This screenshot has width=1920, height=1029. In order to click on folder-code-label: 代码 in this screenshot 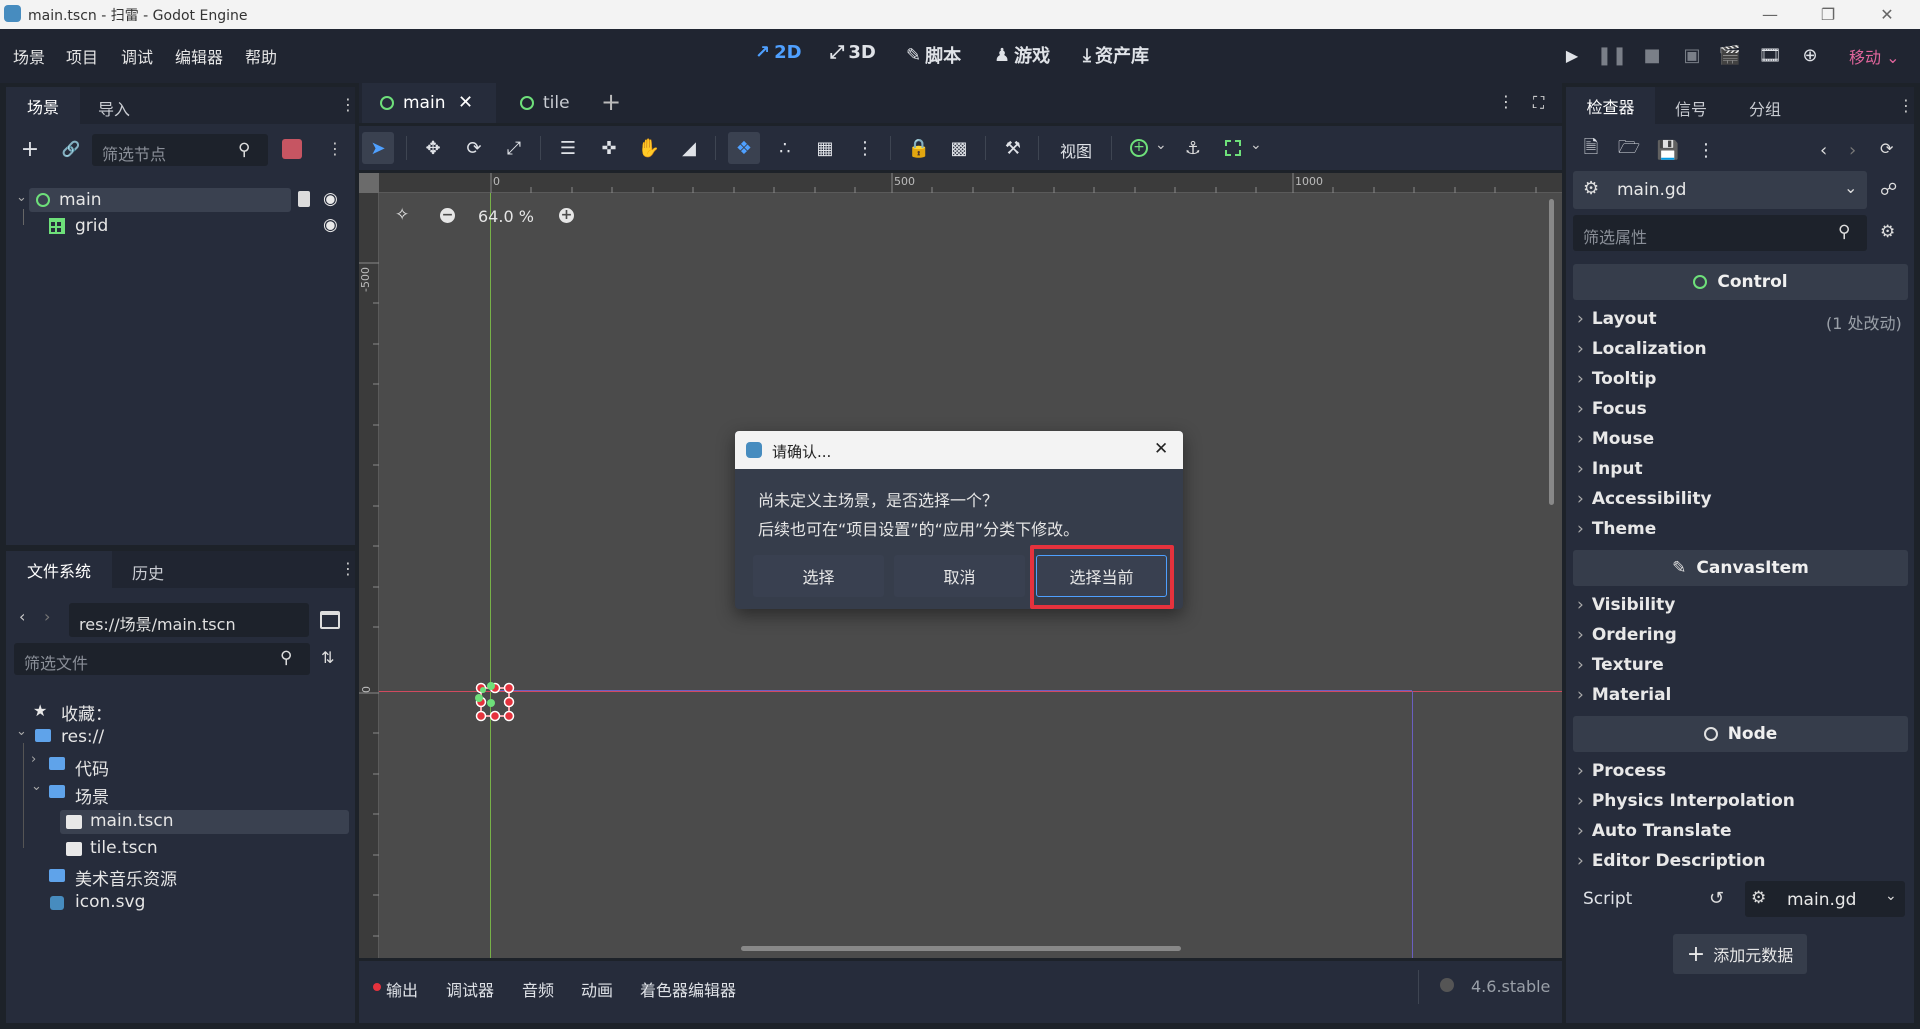, I will do `click(92, 767)`.